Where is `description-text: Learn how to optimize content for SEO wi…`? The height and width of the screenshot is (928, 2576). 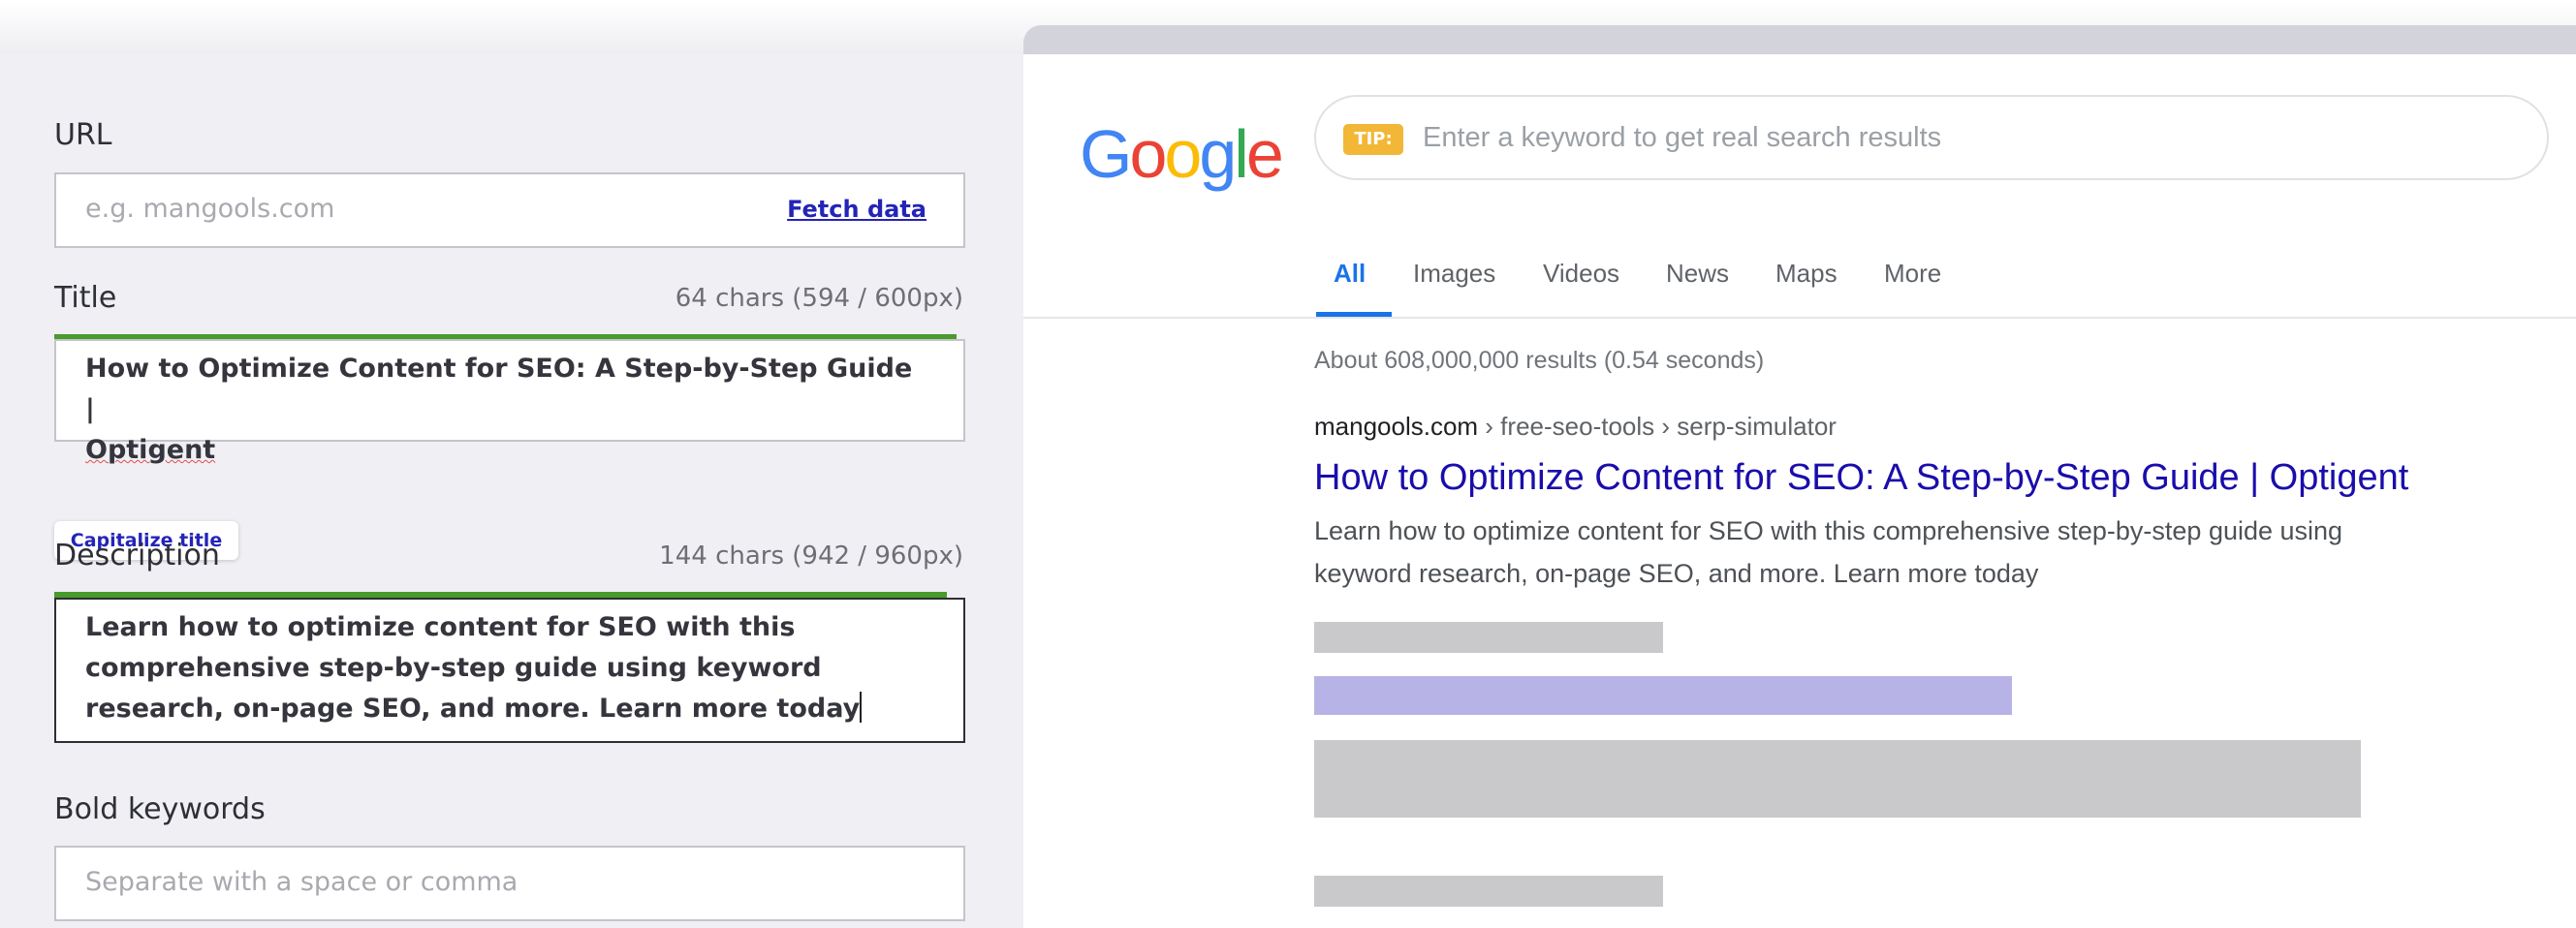
description-text: Learn how to optimize content for SEO wi… is located at coordinates (473, 668).